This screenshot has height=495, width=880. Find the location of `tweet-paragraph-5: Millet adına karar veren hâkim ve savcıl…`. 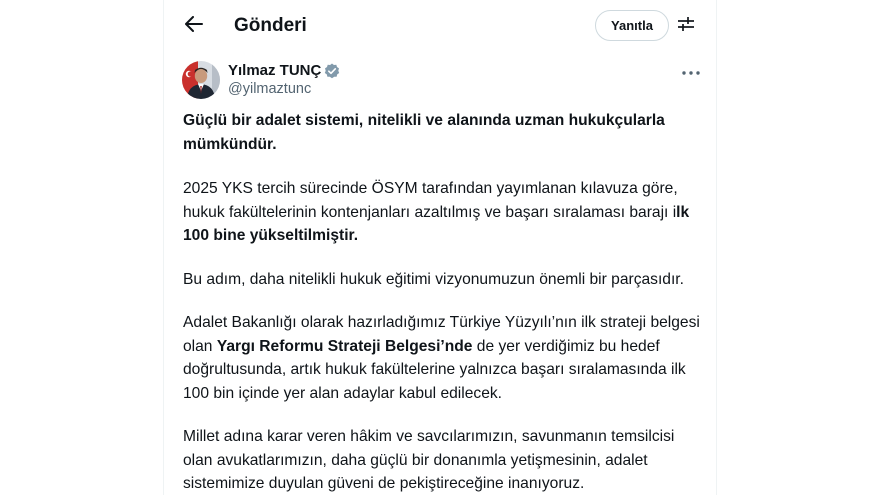

tweet-paragraph-5: Millet adına karar veren hâkim ve savcıl… is located at coordinates (429, 460).